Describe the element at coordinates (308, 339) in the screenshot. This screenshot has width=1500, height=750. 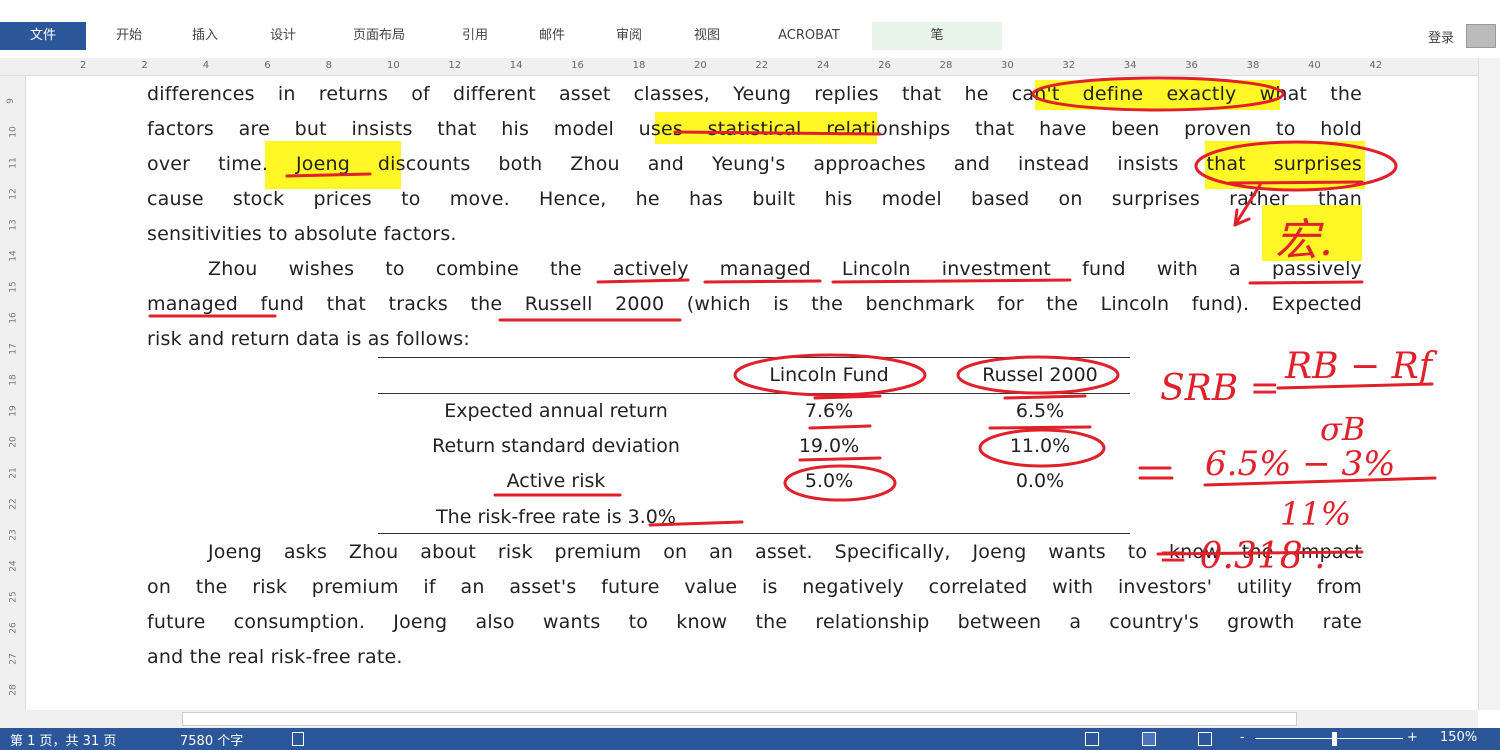
I see `text-line: risk and return data is as follows:` at that location.